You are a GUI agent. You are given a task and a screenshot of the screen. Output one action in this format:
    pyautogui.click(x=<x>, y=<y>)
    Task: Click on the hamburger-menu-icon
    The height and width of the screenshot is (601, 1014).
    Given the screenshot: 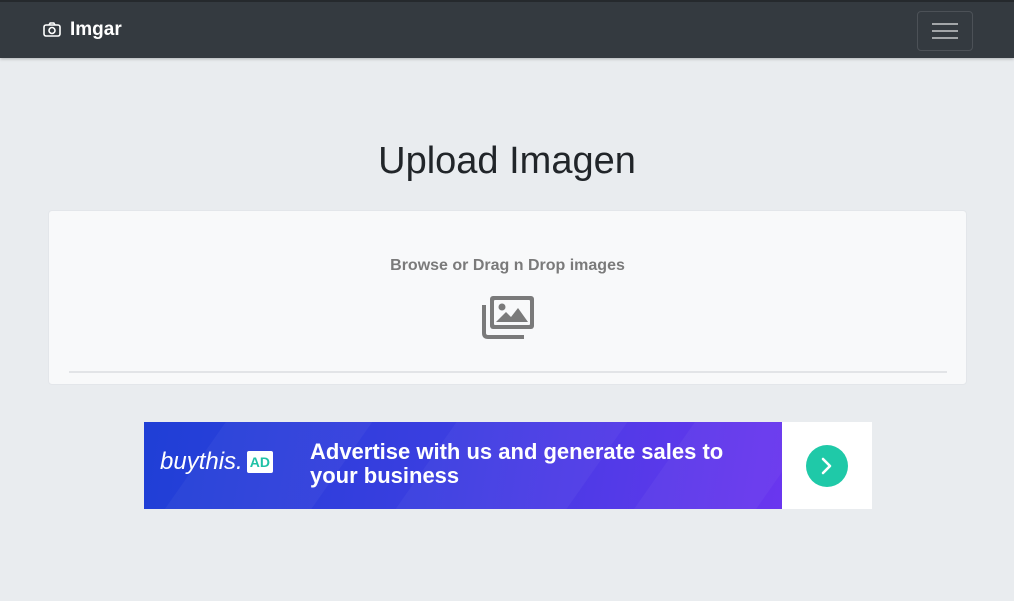 What is the action you would take?
    pyautogui.click(x=945, y=31)
    